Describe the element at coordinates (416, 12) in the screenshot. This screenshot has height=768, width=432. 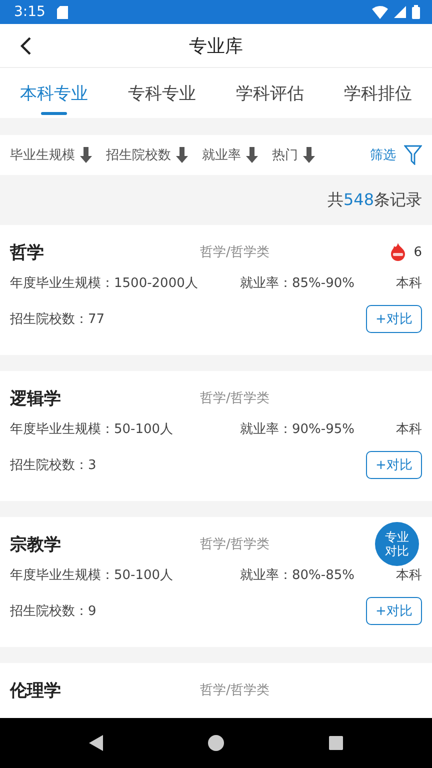
I see `battery-icon` at that location.